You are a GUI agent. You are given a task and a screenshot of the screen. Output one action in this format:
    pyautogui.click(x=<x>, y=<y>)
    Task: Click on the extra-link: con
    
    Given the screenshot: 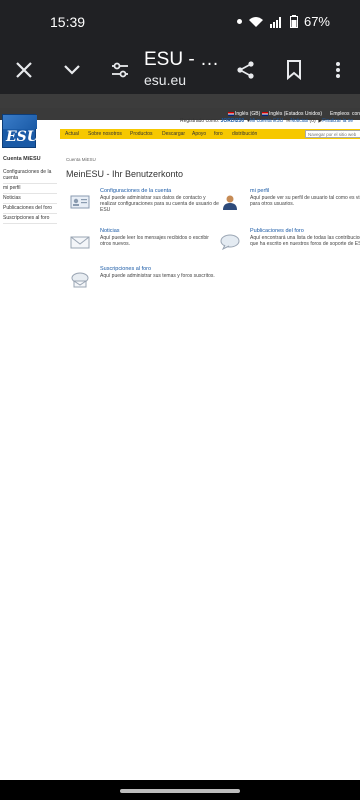 What is the action you would take?
    pyautogui.click(x=356, y=114)
    